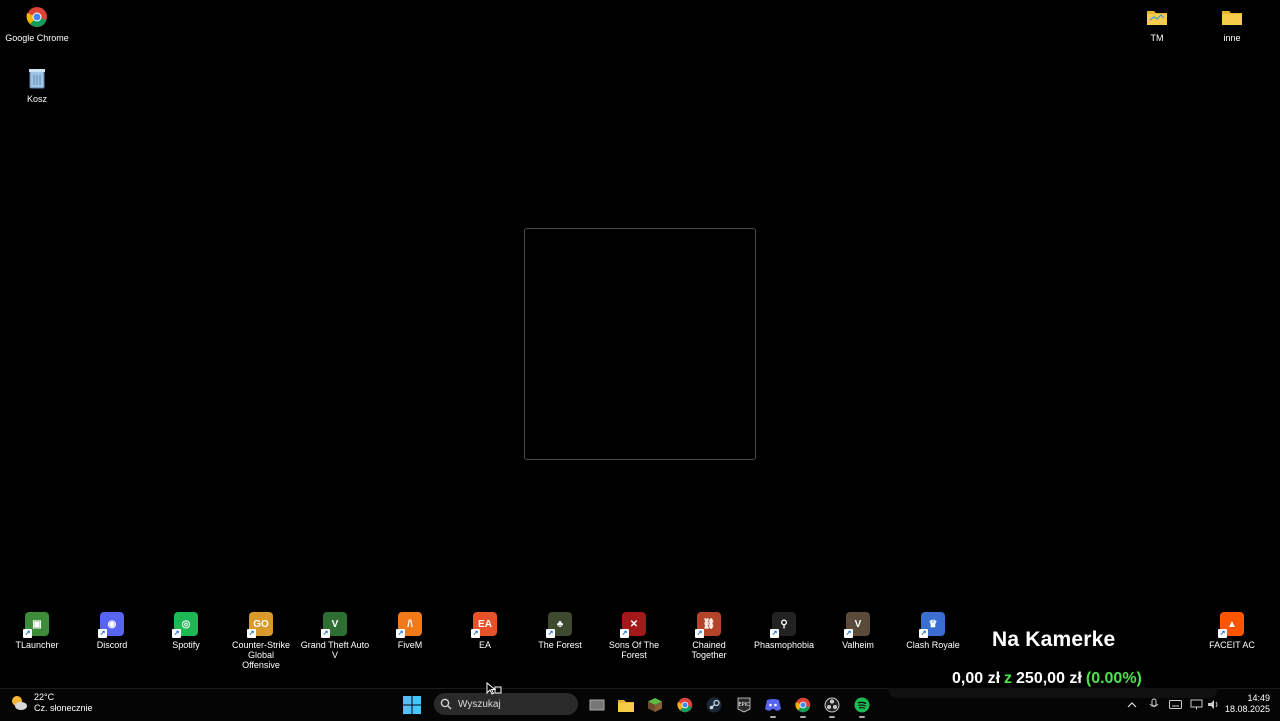 The height and width of the screenshot is (721, 1280). I want to click on tray-keyboard, so click(1175, 704).